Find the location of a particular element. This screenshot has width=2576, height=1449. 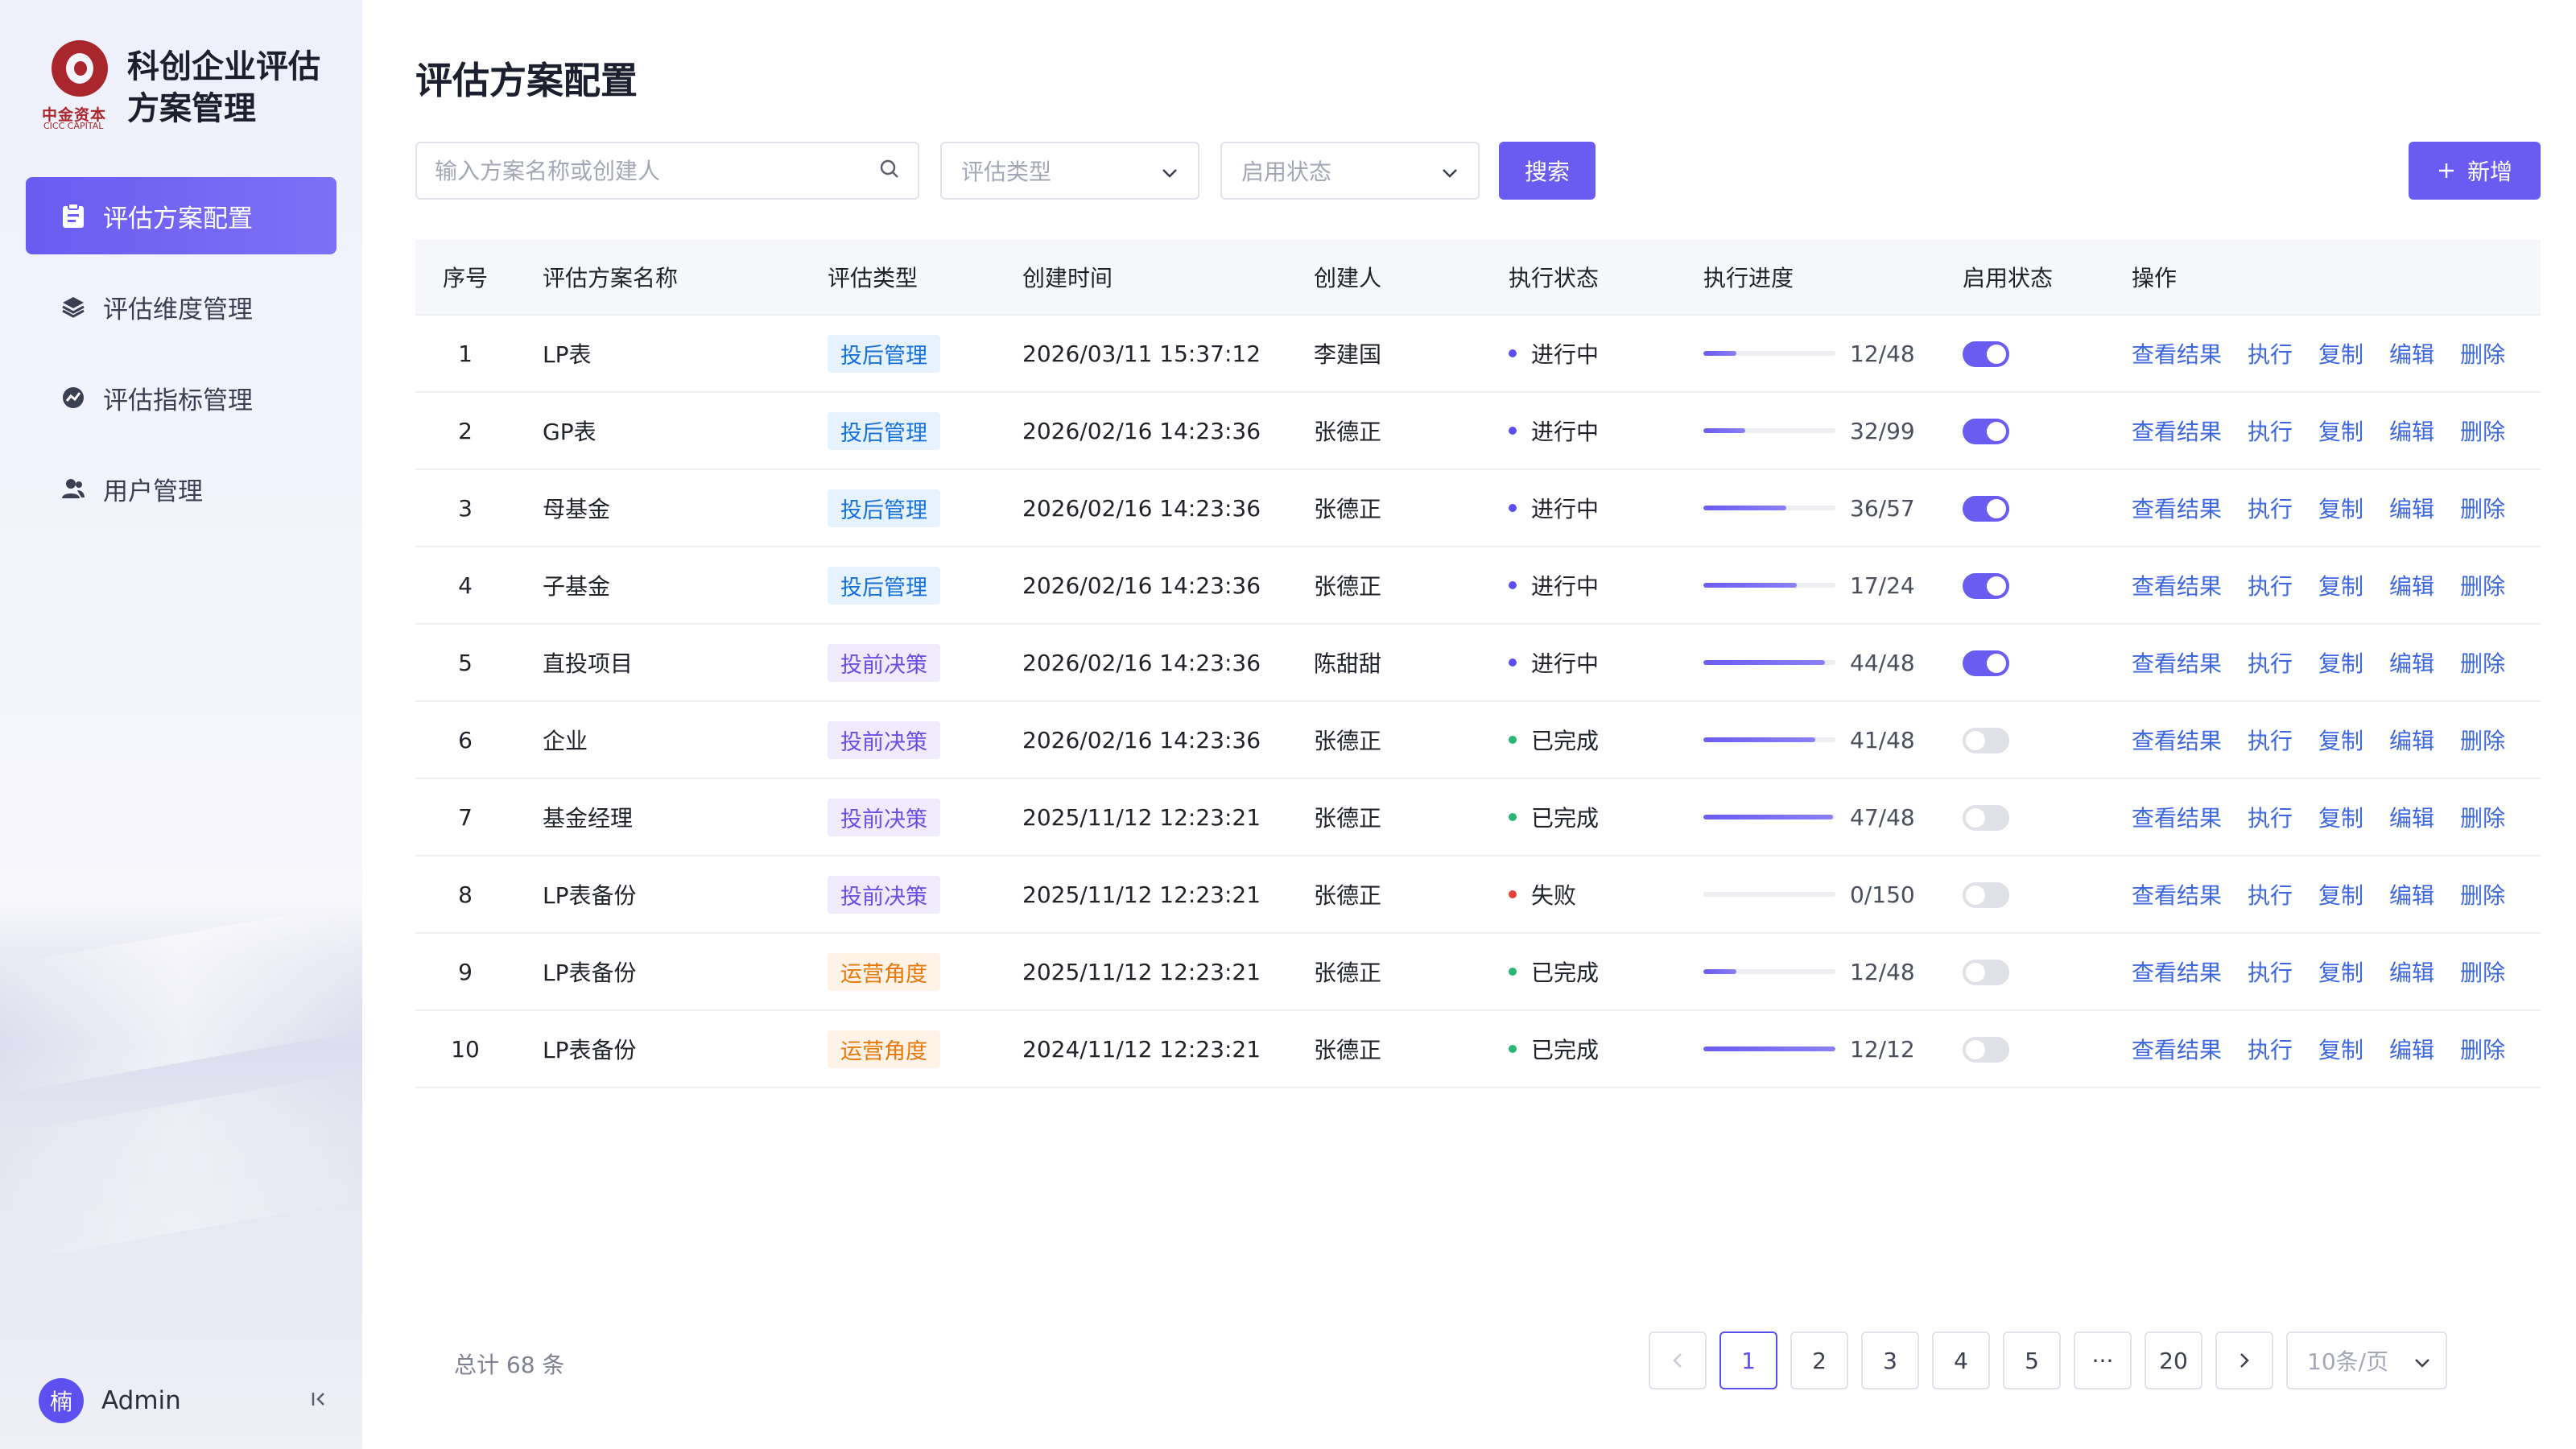

sidebar-item-indicator: 评估指标管理 is located at coordinates (181, 397).